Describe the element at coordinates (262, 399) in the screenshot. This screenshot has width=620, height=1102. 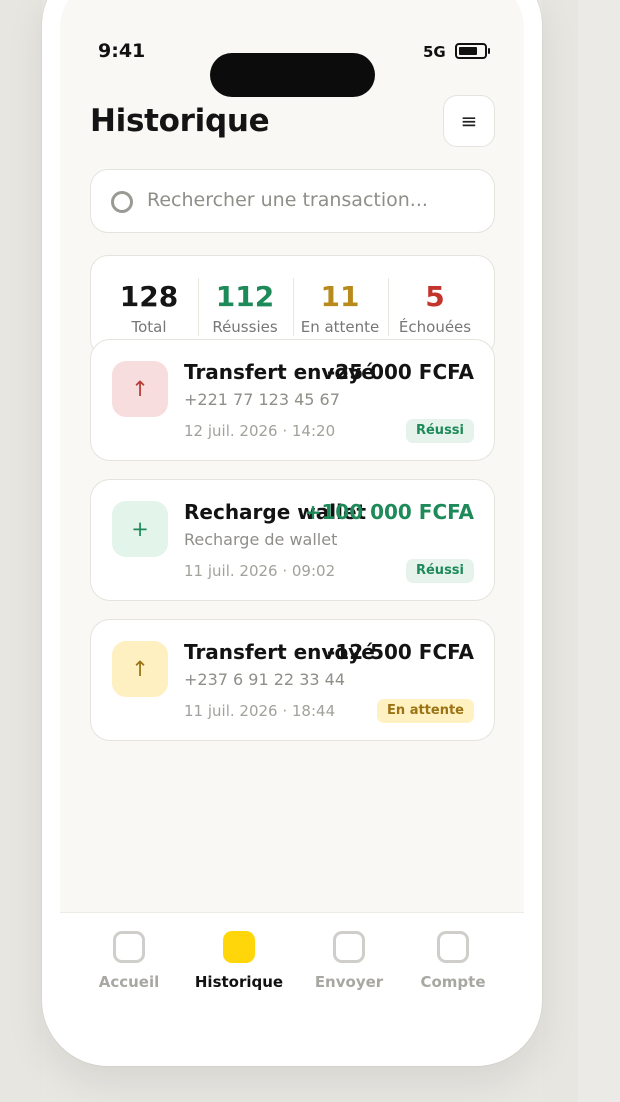
I see `transaction-detail: +221 77 123 45 67` at that location.